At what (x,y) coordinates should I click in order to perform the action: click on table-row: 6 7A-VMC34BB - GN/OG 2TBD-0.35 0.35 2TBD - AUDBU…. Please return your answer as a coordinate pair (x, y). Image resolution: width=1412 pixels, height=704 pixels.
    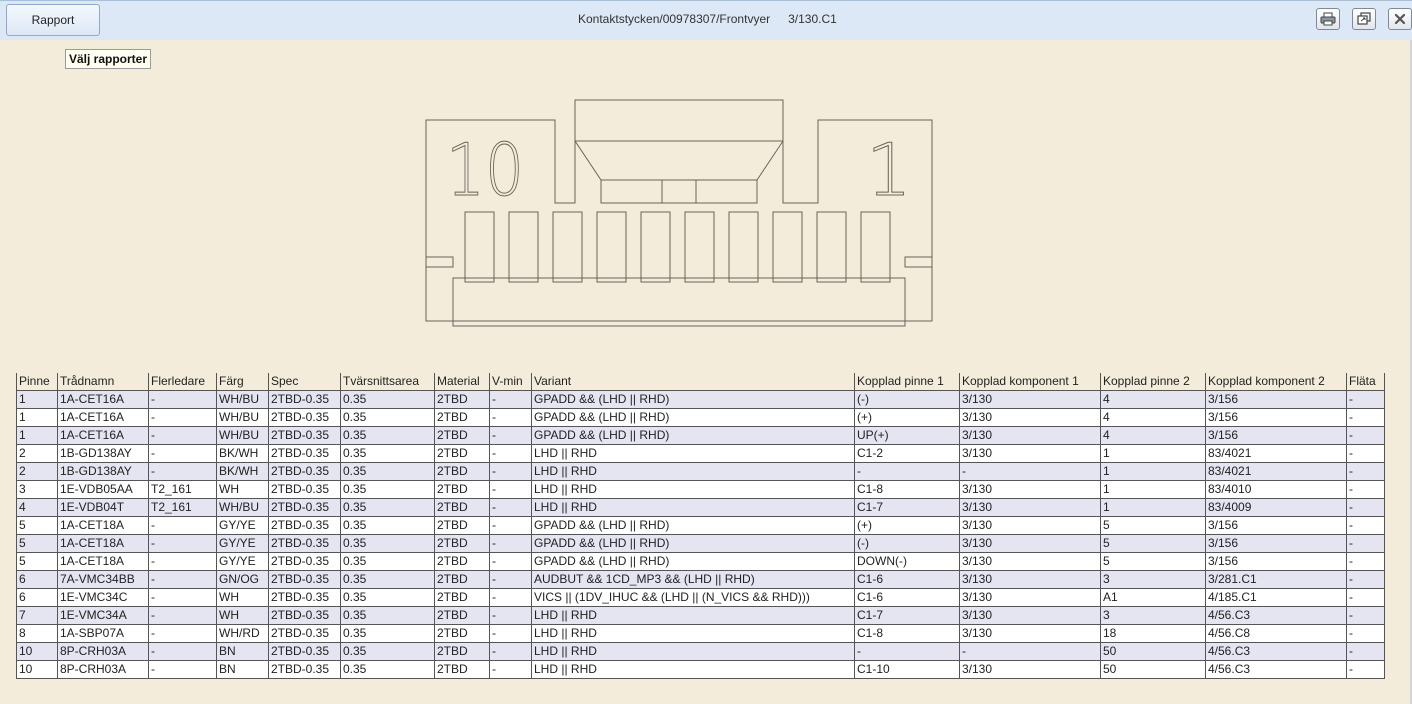
    Looking at the image, I should click on (700, 579).